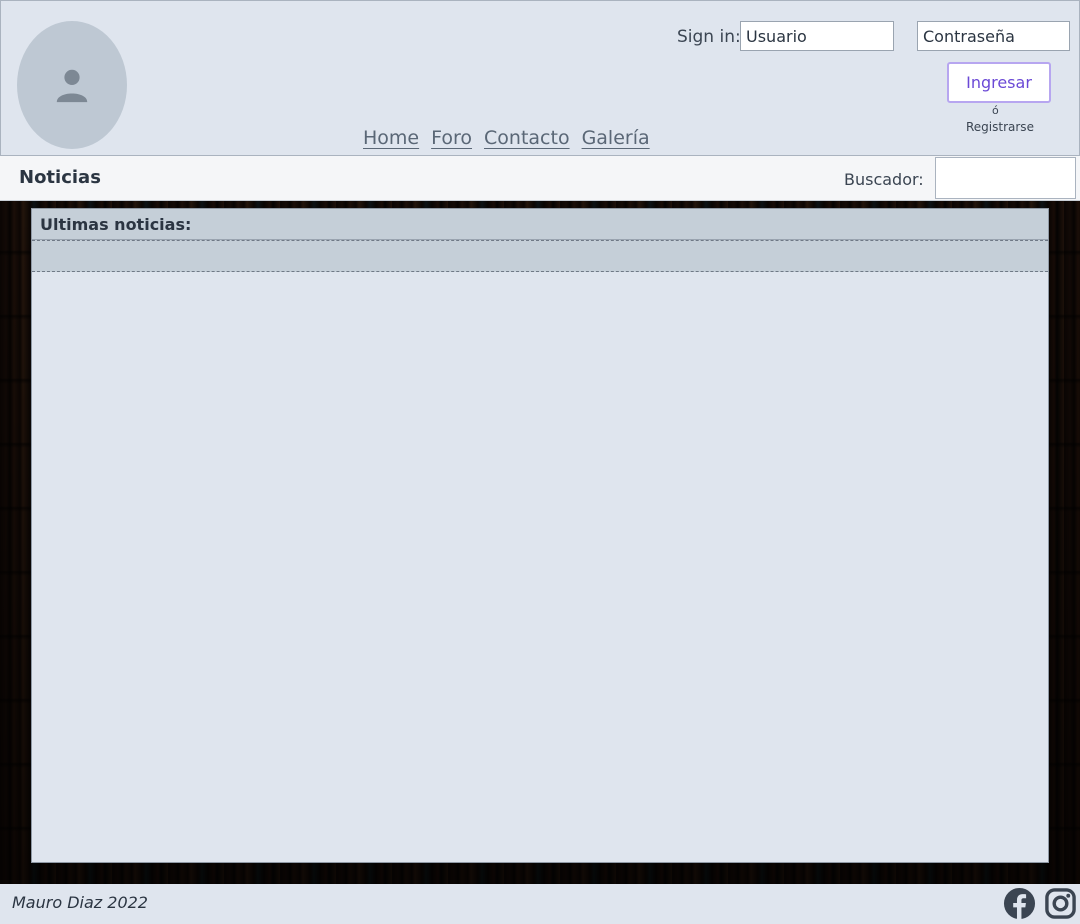  What do you see at coordinates (540, 224) in the screenshot?
I see `panel-title: Ultimas noticias:` at bounding box center [540, 224].